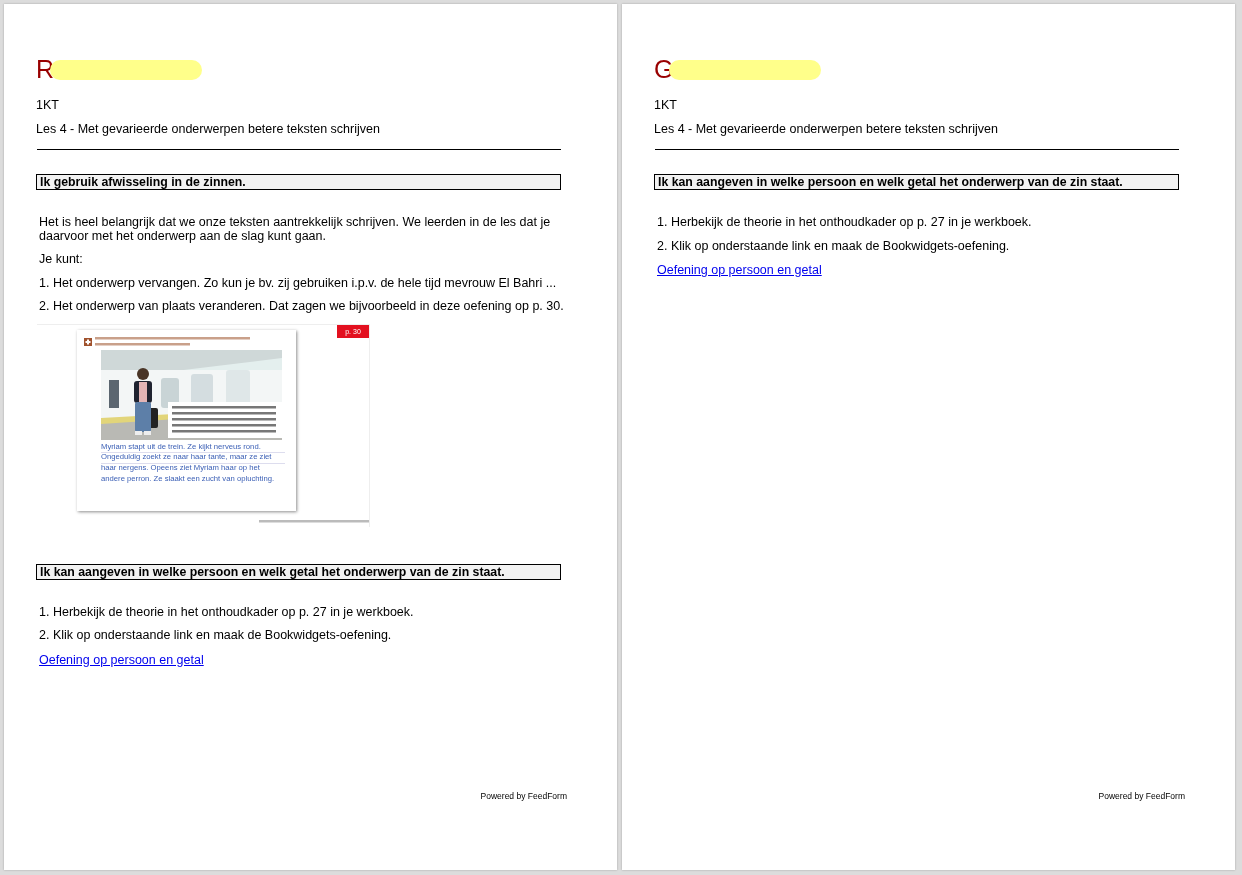  I want to click on plus-icon, so click(88, 341).